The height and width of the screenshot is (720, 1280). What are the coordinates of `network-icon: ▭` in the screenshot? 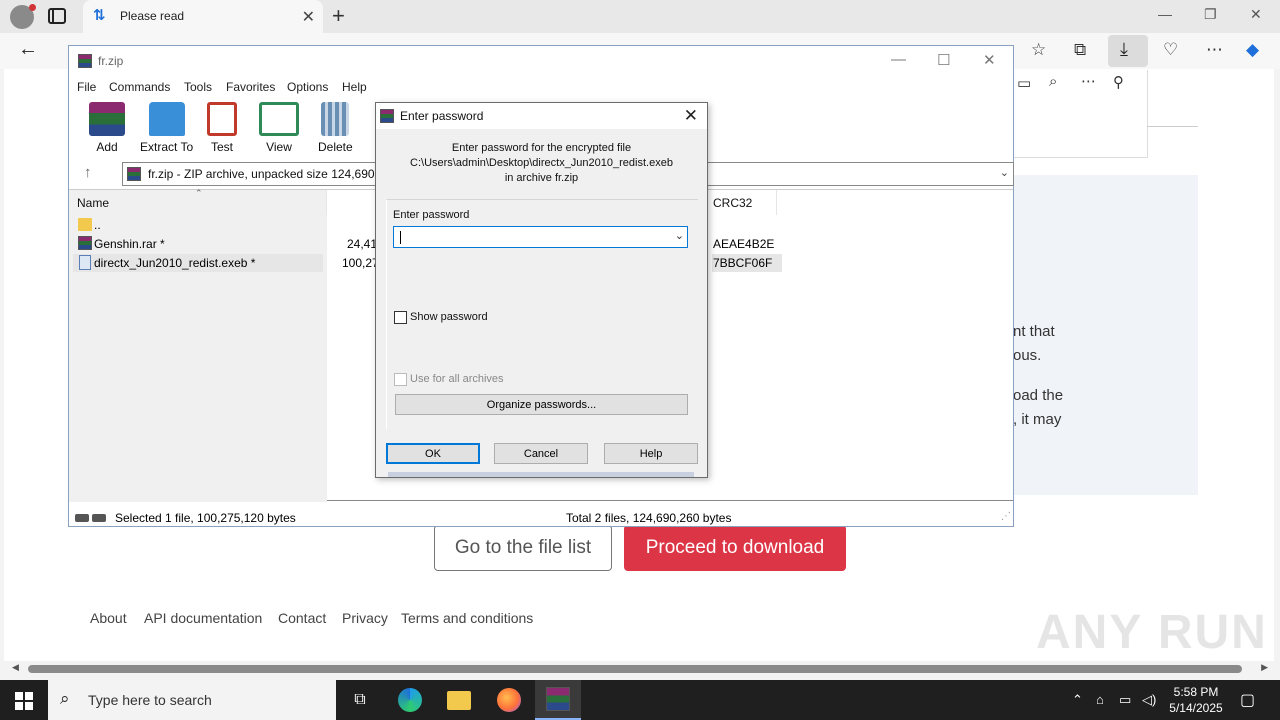 It's located at (1125, 700).